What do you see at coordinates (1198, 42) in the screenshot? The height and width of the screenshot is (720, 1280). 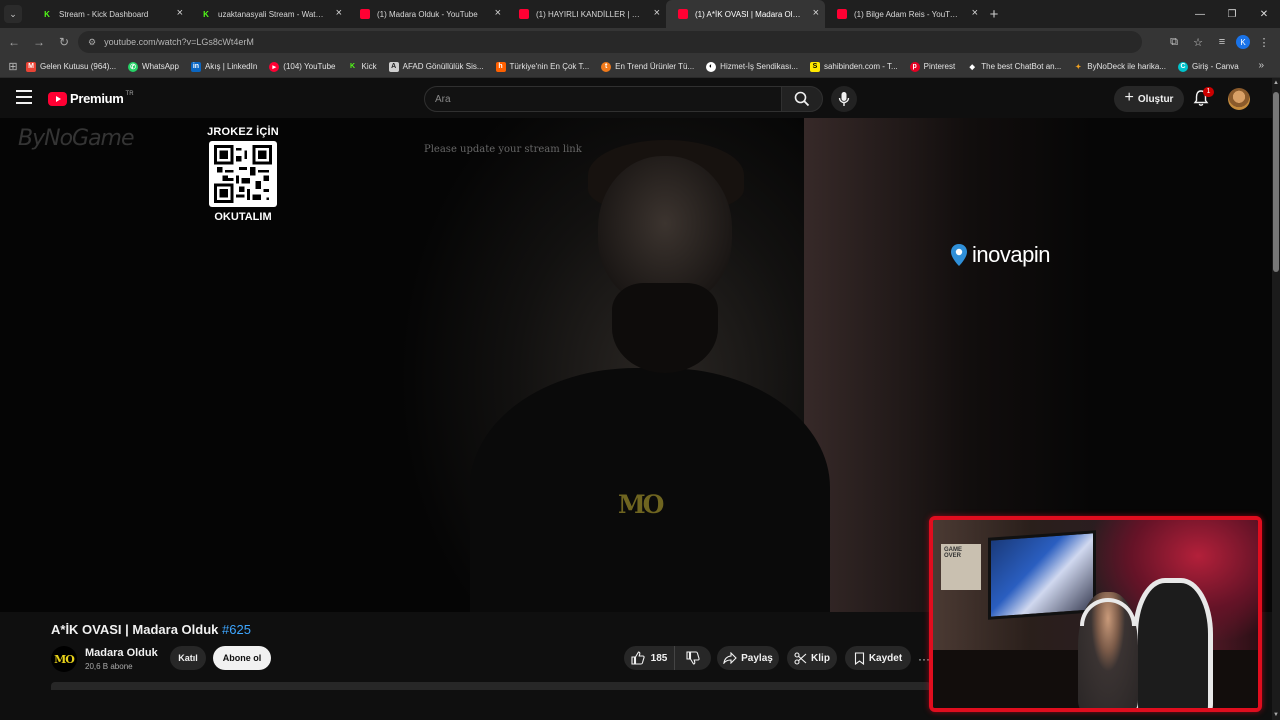 I see `bookmark-star-icon: ☆` at bounding box center [1198, 42].